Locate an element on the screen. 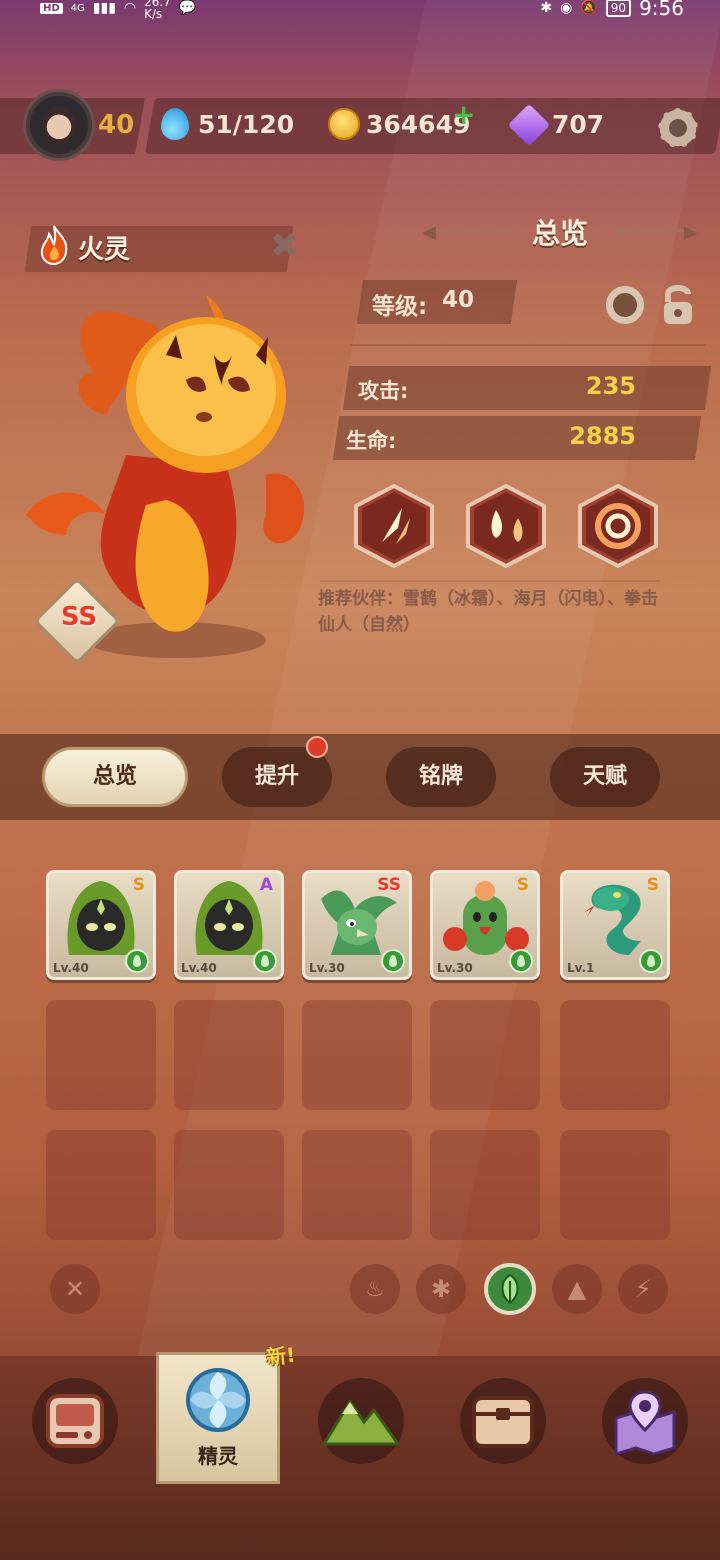 The image size is (720, 1560). nav-inventory is located at coordinates (503, 1421).